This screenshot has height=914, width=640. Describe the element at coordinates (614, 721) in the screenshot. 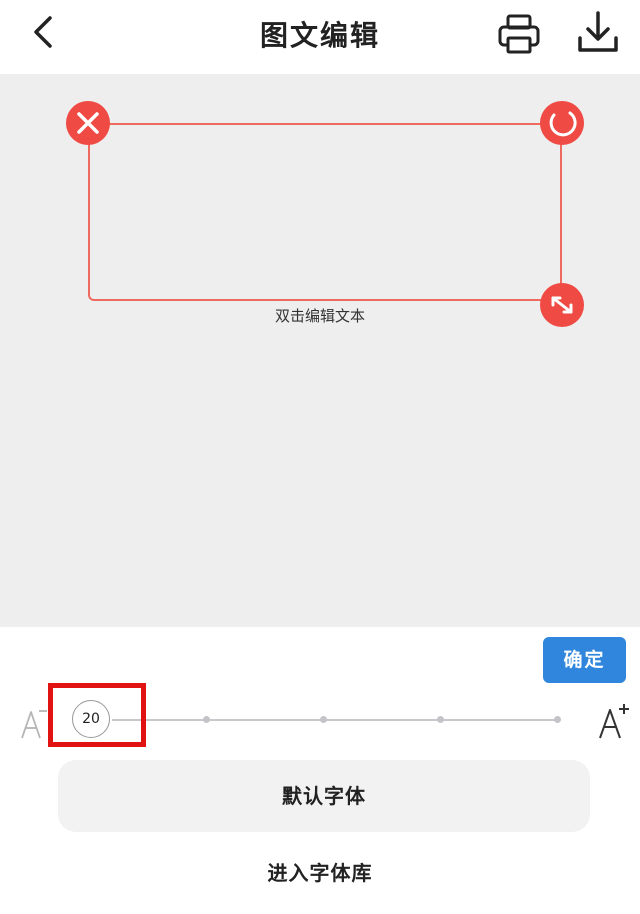

I see `font-increase-icon` at that location.